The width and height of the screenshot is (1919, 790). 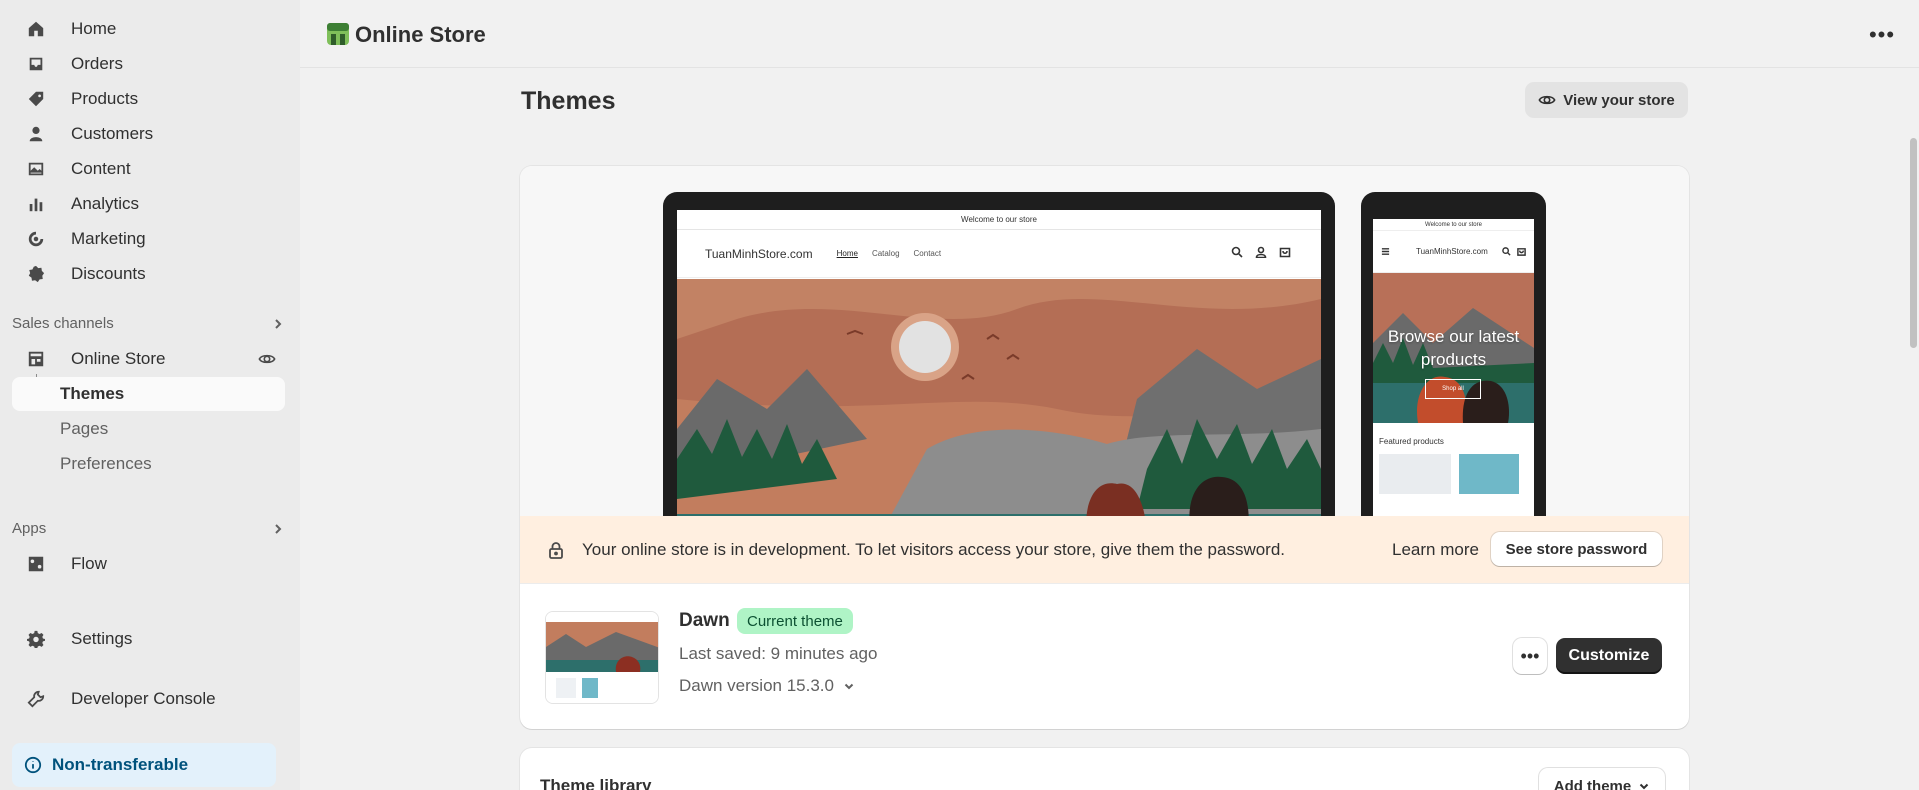 I want to click on site-nav: Home Catalog Contact, so click(x=889, y=253).